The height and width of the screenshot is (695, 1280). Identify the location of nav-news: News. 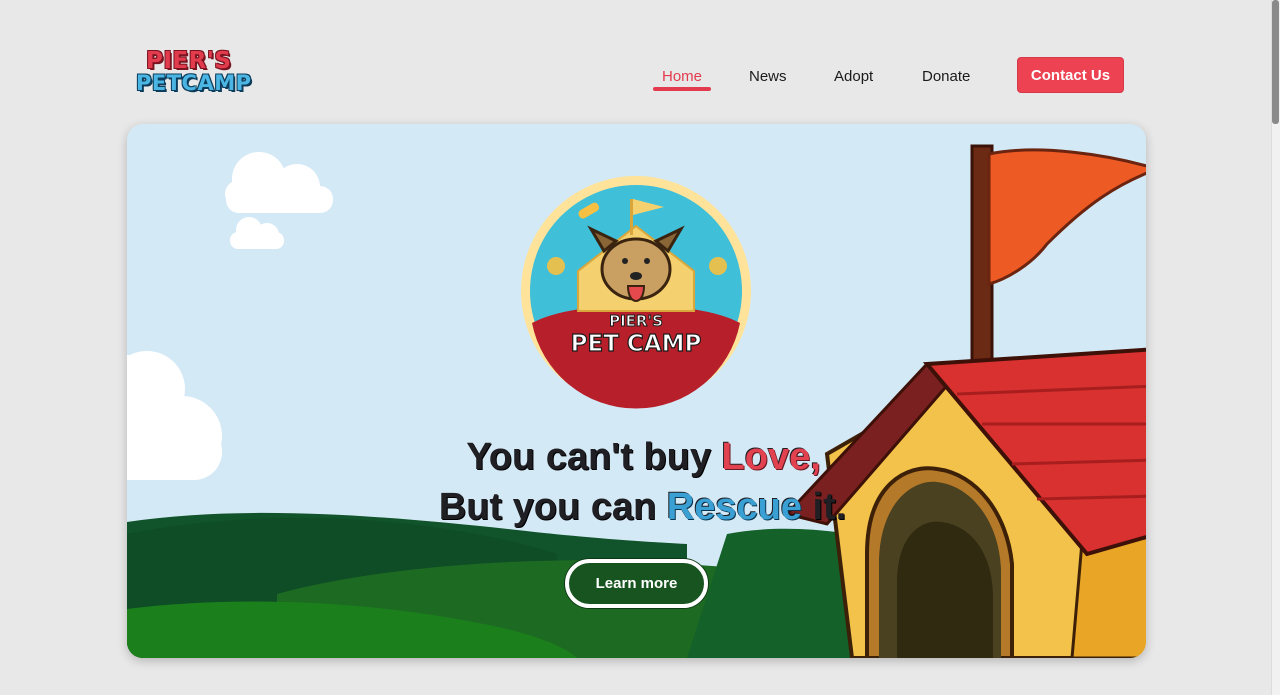
(768, 76).